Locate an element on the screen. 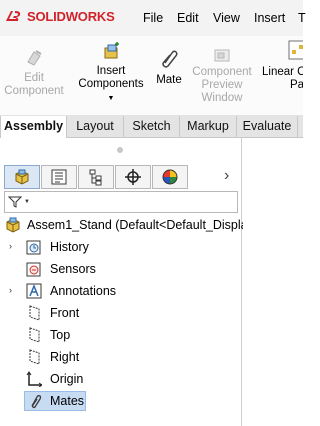 This screenshot has height=426, width=320. dimxpert-icon is located at coordinates (133, 177).